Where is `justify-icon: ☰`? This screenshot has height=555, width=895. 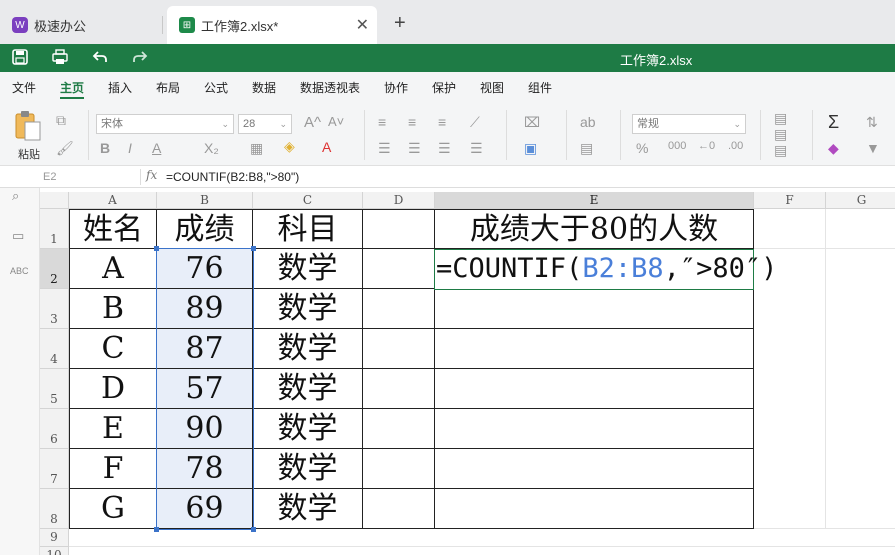
justify-icon: ☰ is located at coordinates (476, 148).